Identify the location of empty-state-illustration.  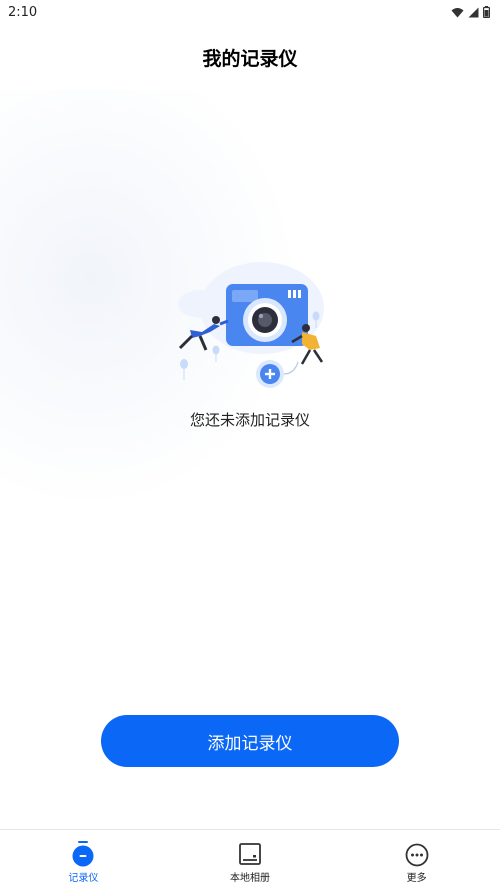
(251, 325).